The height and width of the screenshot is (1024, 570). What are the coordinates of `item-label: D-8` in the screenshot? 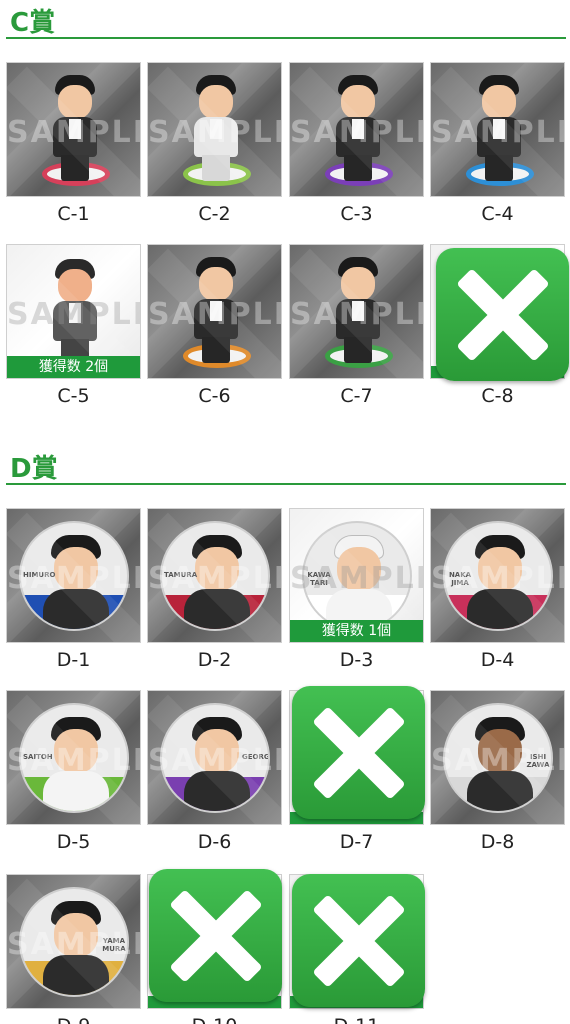 It's located at (497, 842).